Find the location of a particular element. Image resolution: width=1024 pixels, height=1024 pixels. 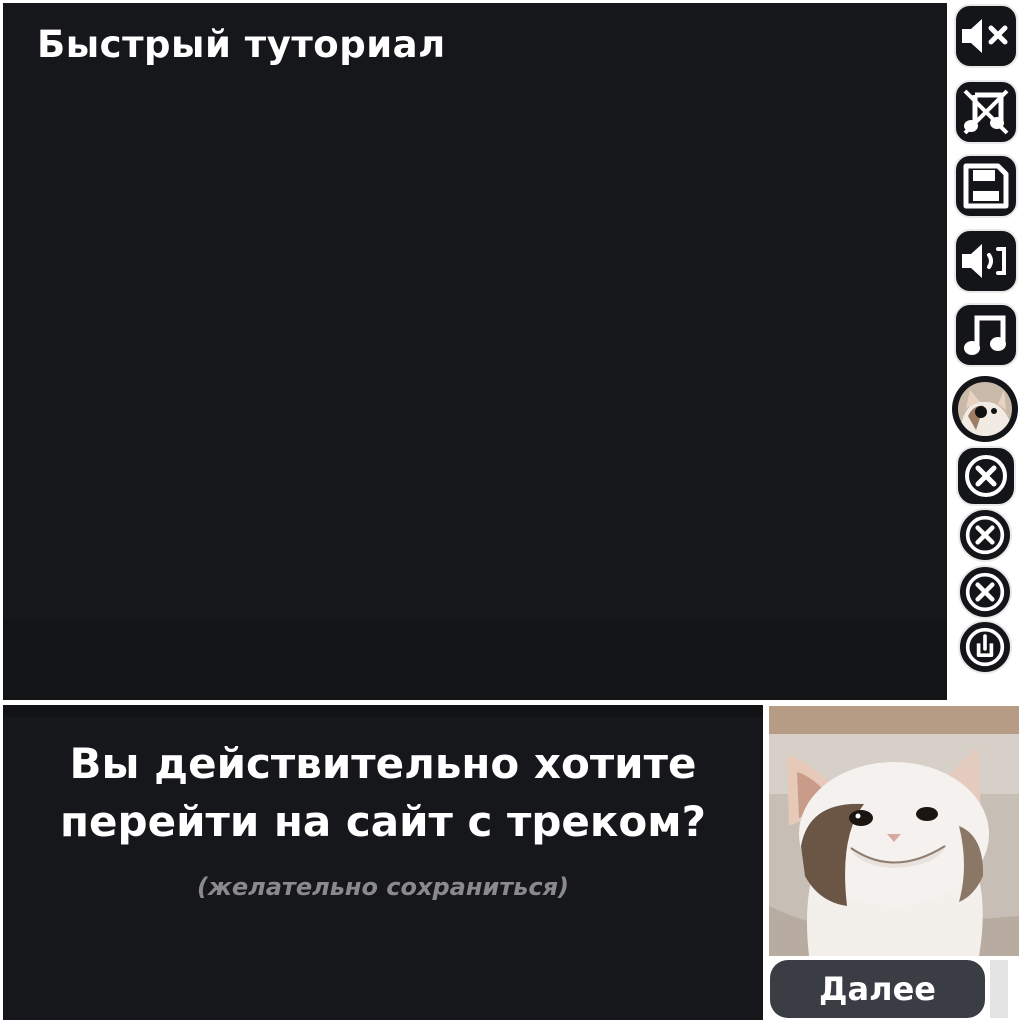

main-panel-footer is located at coordinates (475, 660).